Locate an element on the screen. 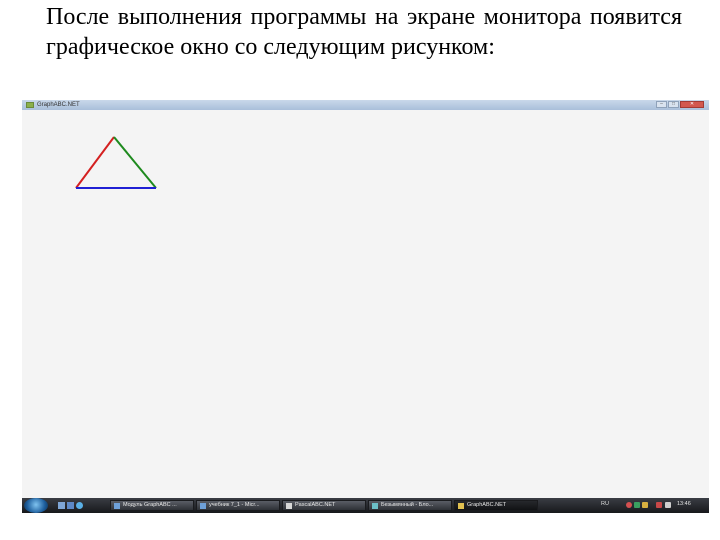  close-button: ✕ is located at coordinates (692, 104).